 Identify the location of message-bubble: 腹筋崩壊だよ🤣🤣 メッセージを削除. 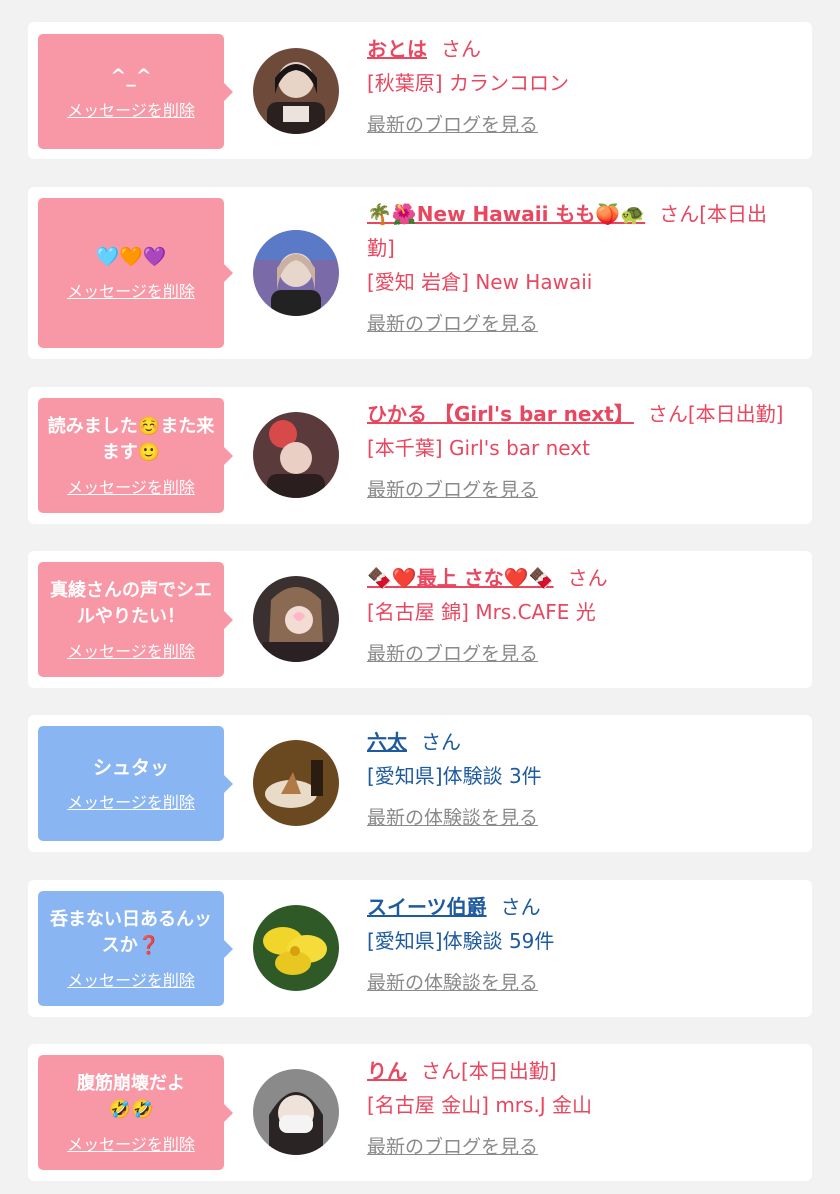
(135, 1112).